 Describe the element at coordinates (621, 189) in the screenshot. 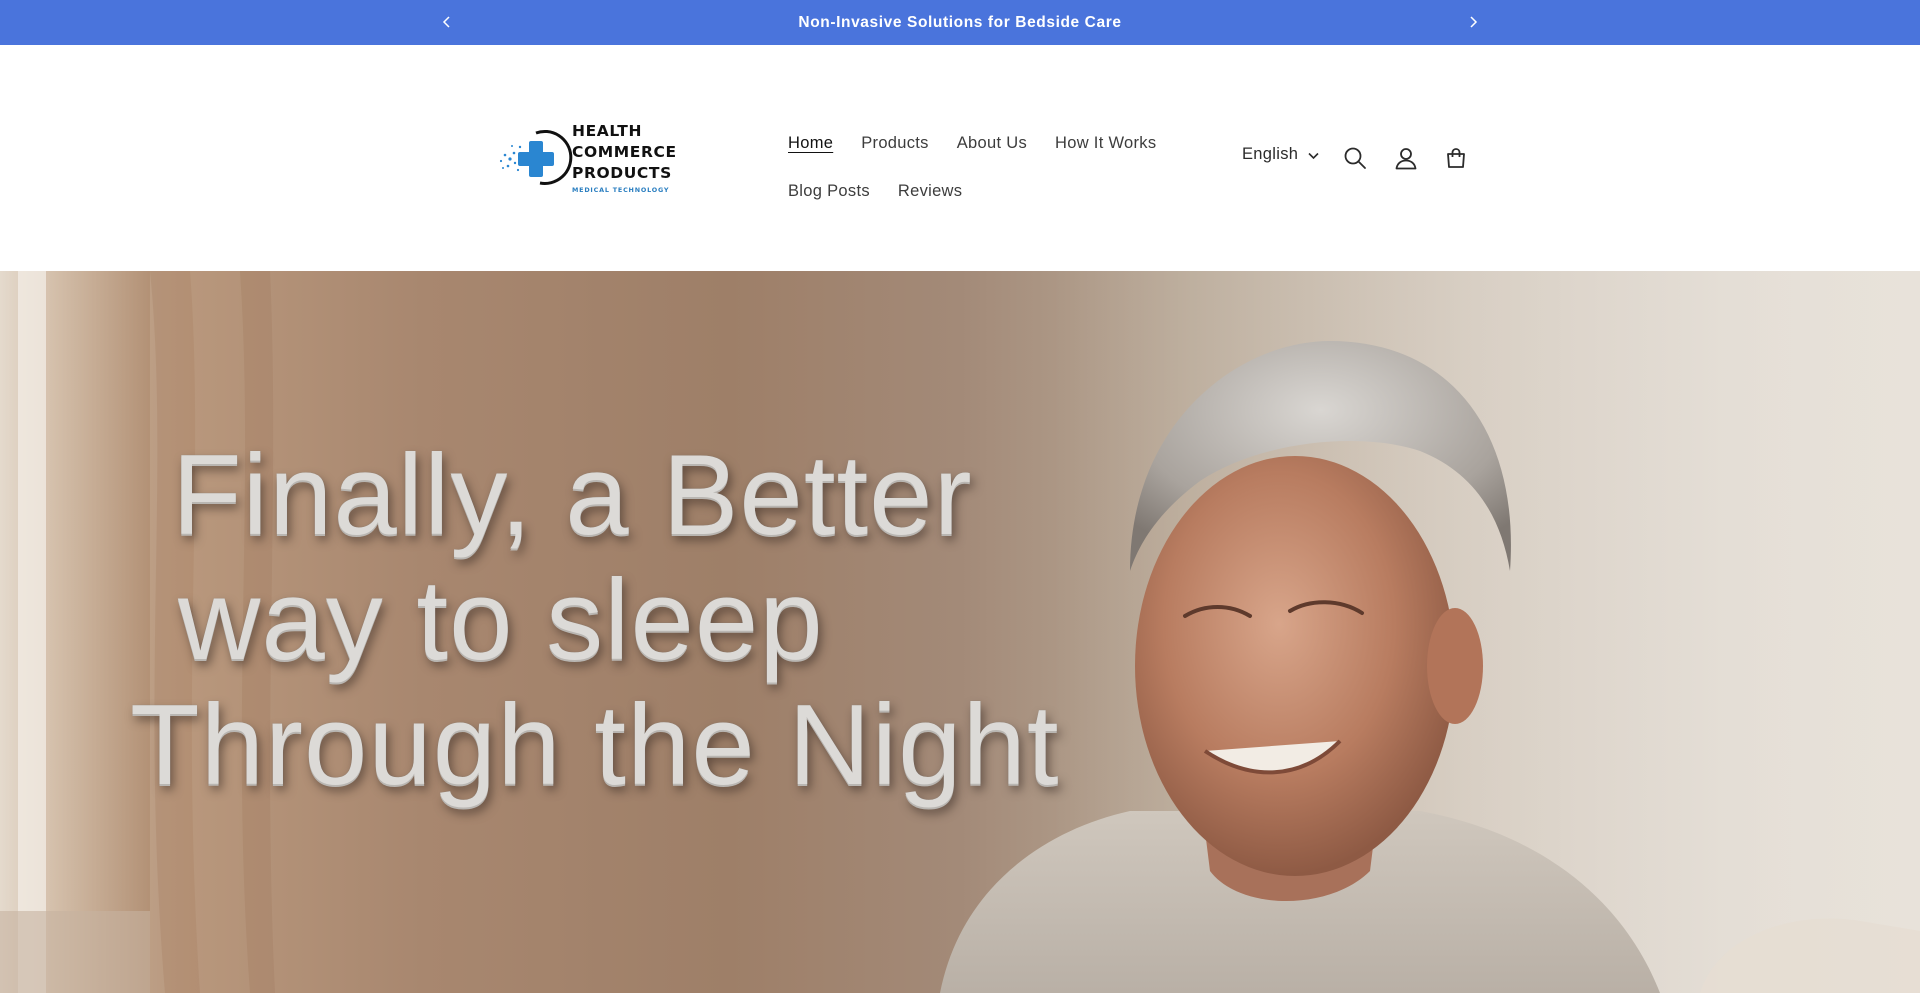

I see `logo-tagline: MEDICAL TECHNOLOGY` at that location.